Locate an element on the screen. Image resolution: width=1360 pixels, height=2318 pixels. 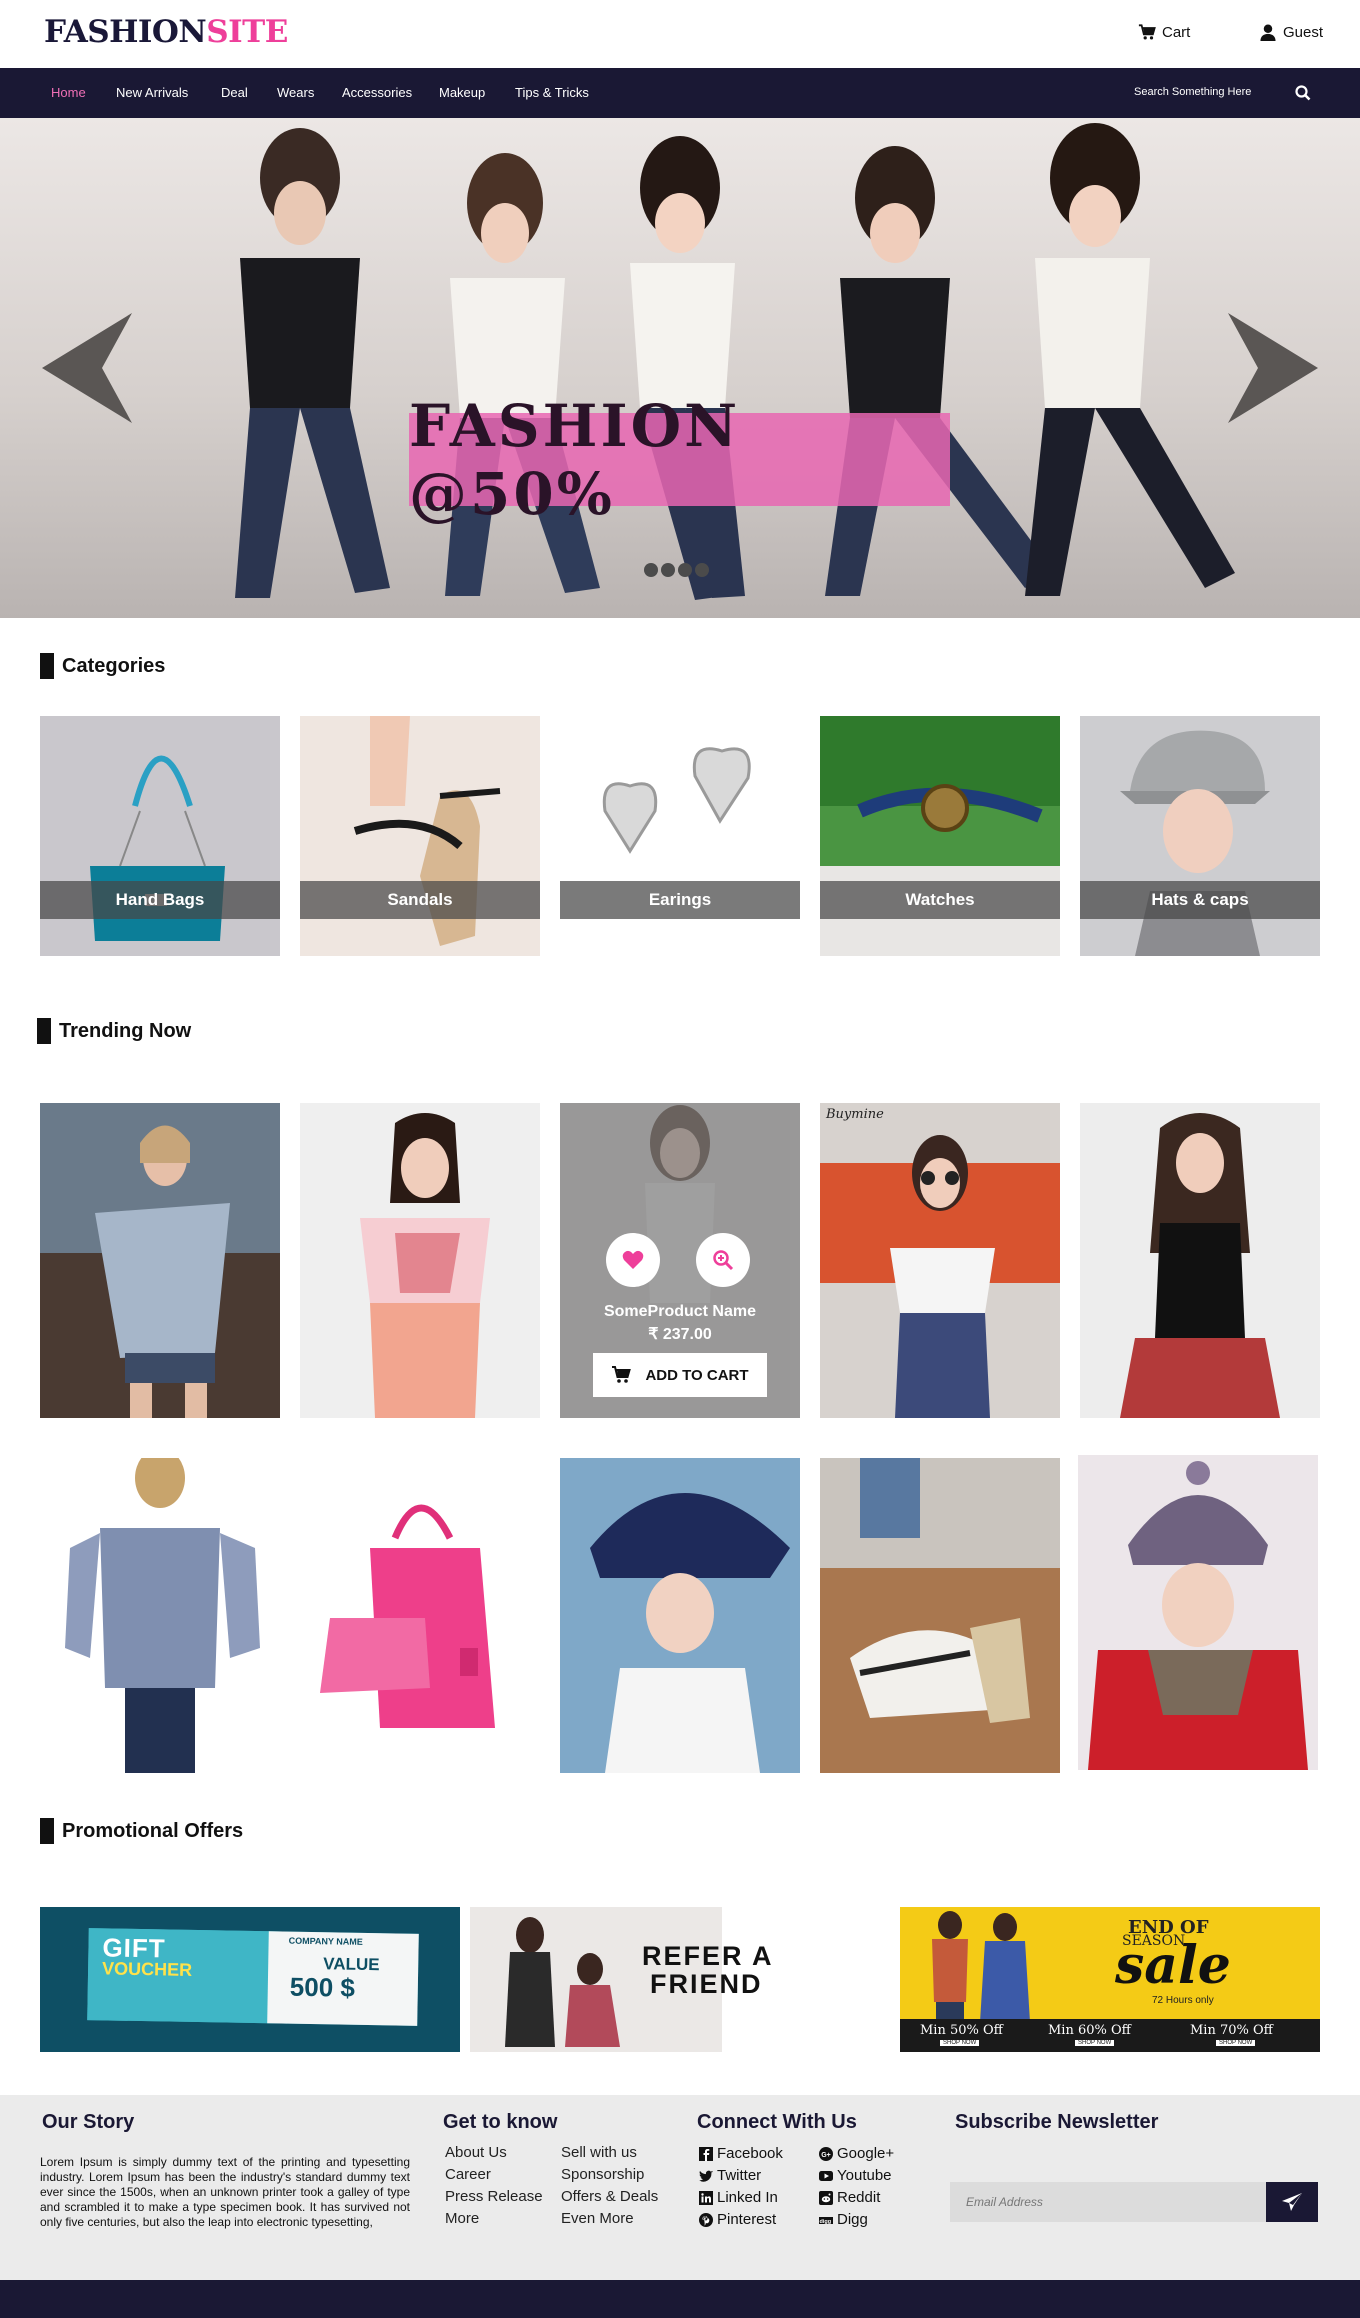
product-name: SomeProduct Name is located at coordinates (680, 1311).